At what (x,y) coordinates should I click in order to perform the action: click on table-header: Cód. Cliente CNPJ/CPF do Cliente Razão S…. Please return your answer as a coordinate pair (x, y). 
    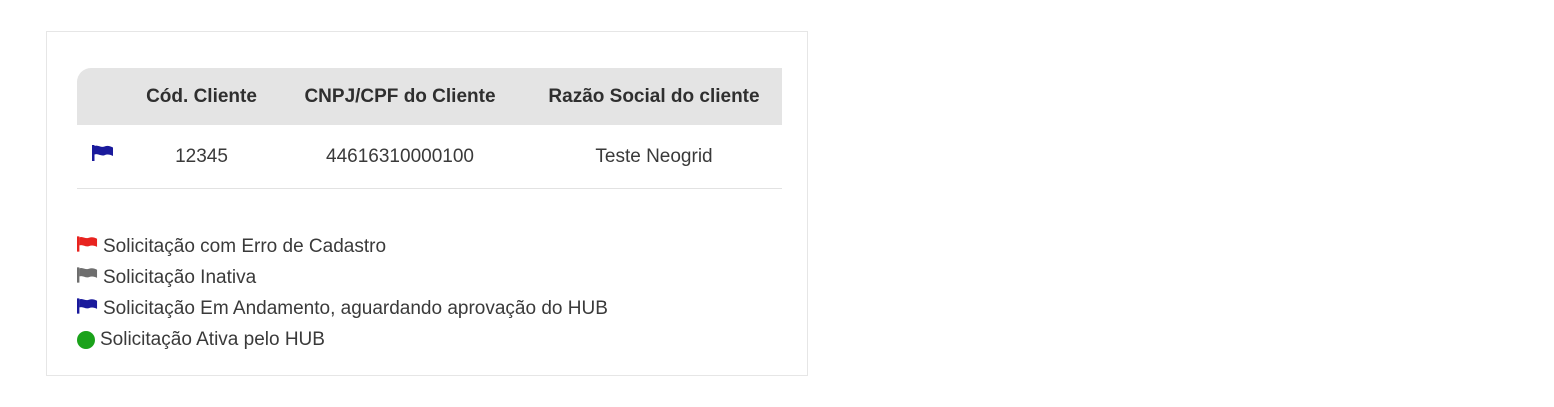
    Looking at the image, I should click on (429, 96).